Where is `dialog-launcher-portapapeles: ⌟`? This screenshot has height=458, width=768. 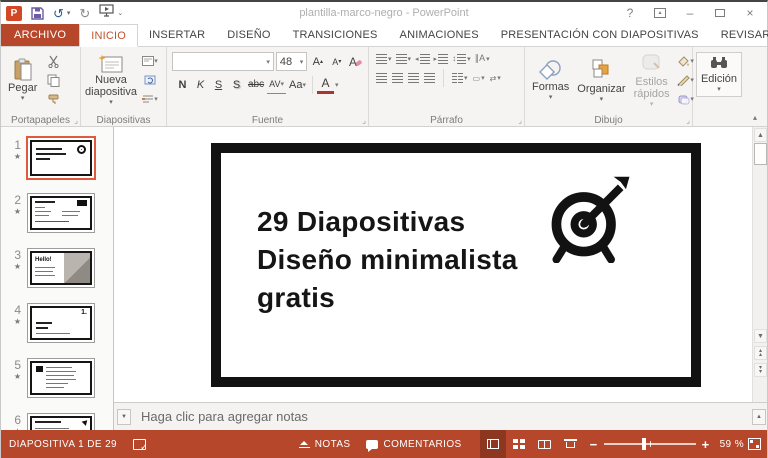 dialog-launcher-portapapeles: ⌟ is located at coordinates (76, 120).